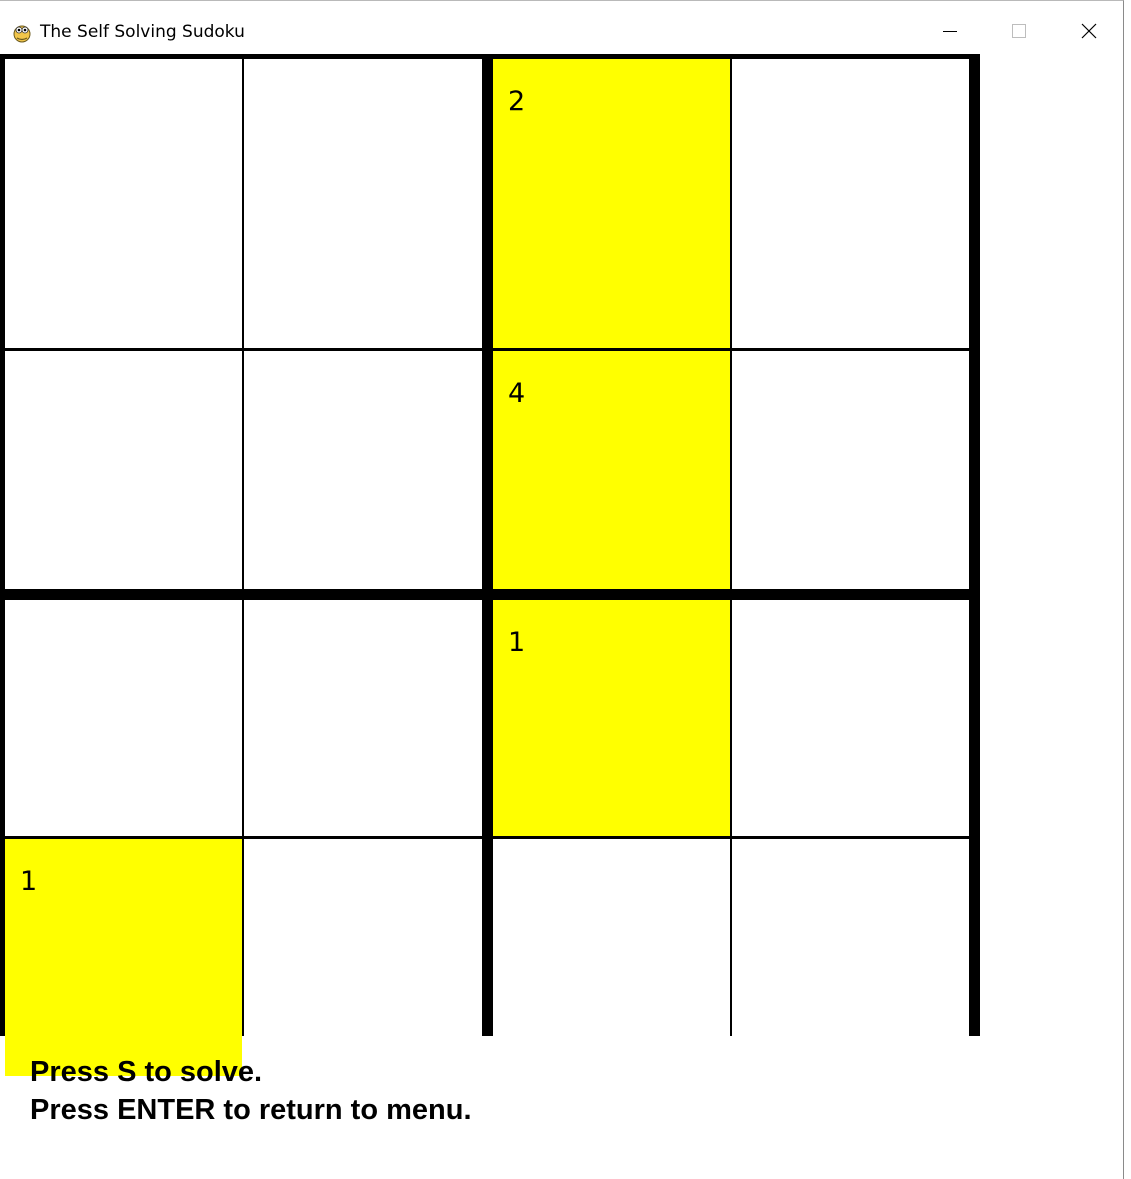 Image resolution: width=1131 pixels, height=1179 pixels. I want to click on sudoku-cell-r3c2, so click(363, 718).